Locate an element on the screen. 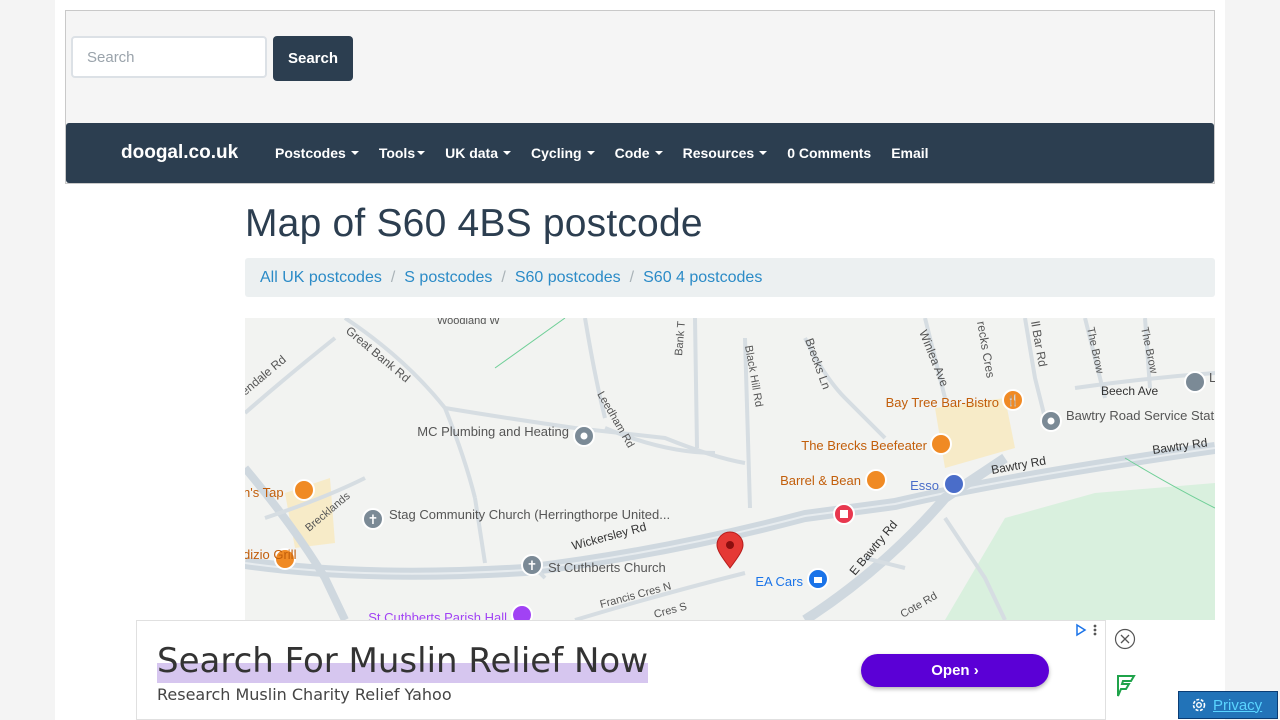 The width and height of the screenshot is (1280, 720). svg-text: Cres S is located at coordinates (671, 610).